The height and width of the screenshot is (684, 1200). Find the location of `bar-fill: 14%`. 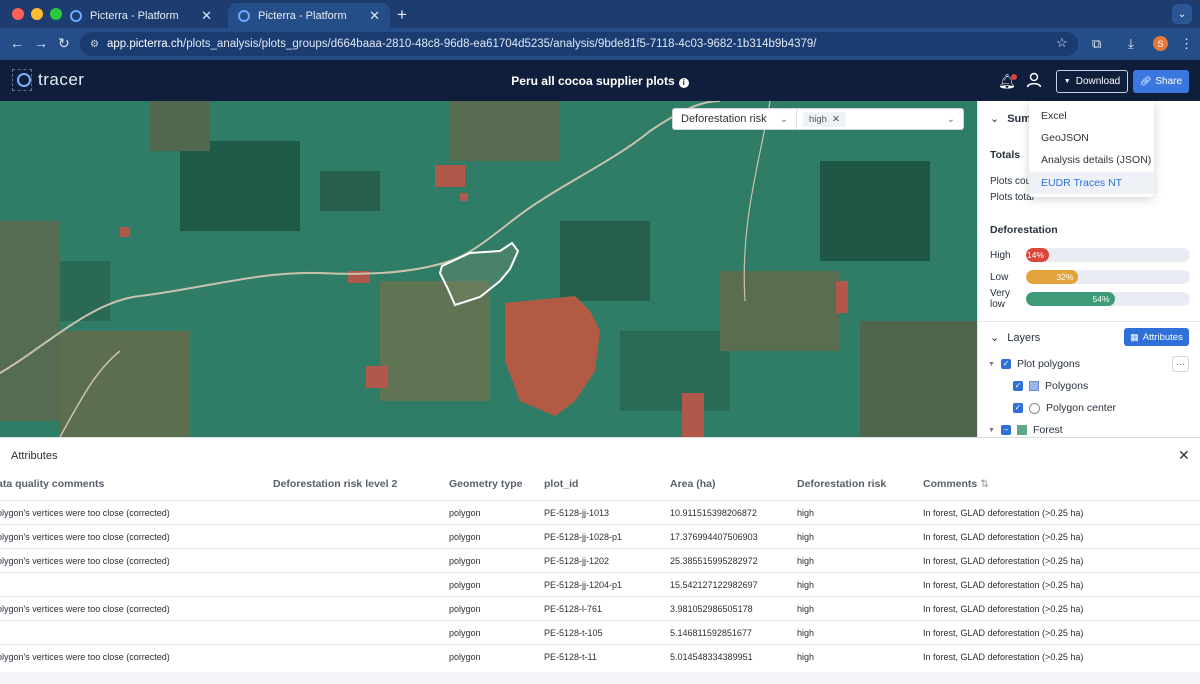

bar-fill: 14% is located at coordinates (1037, 255).